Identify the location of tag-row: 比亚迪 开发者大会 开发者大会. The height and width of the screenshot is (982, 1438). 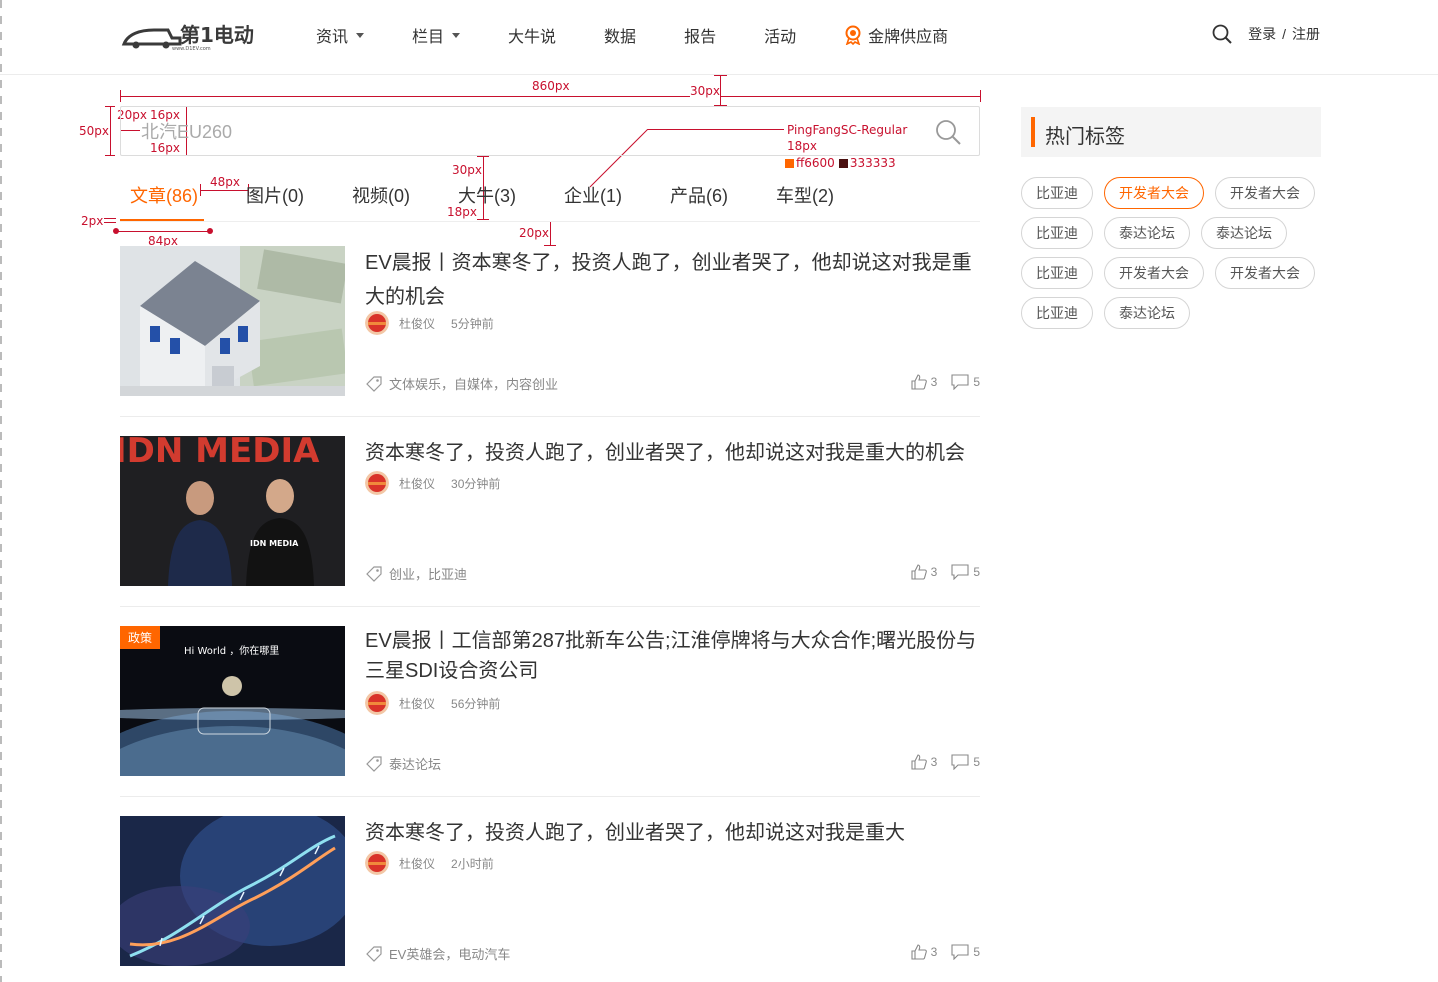
(1176, 273).